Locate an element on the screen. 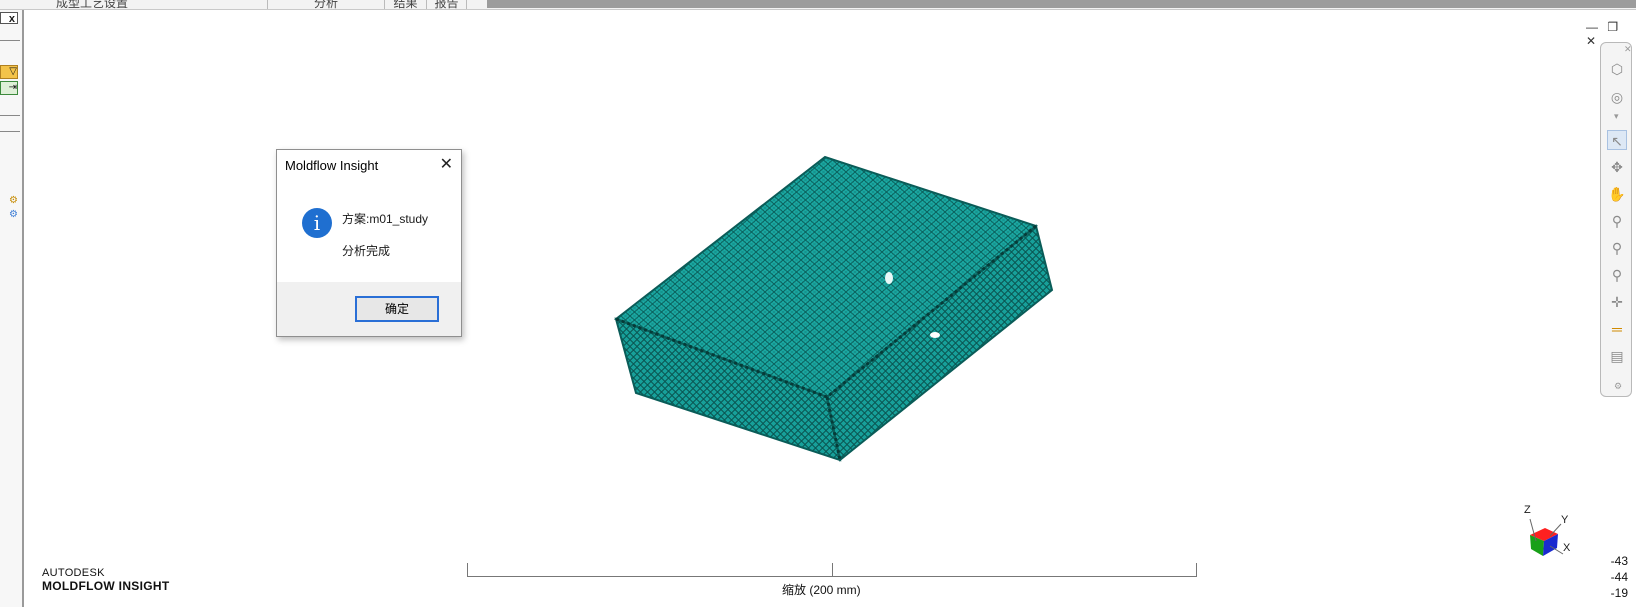 The width and height of the screenshot is (1636, 607). brand-company: AUTODESK is located at coordinates (73, 573).